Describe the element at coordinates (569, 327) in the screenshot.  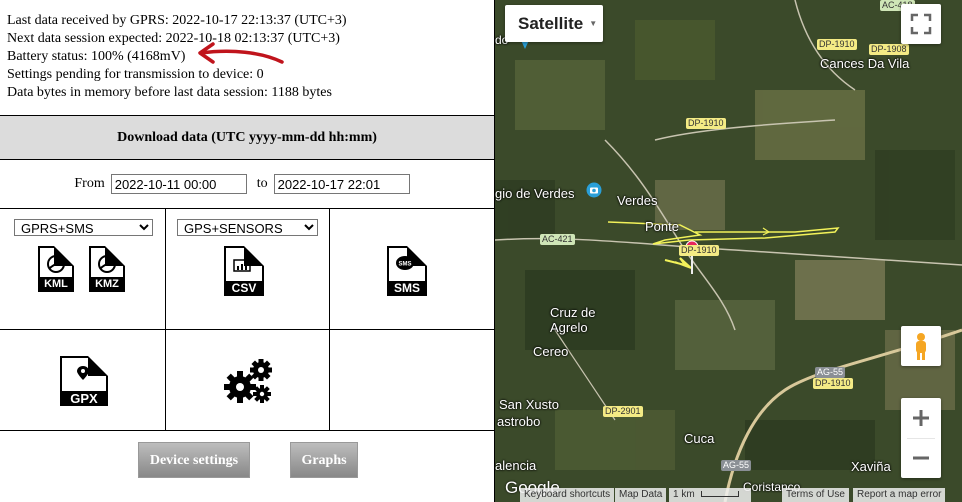
I see `place-label: Agrelo` at that location.